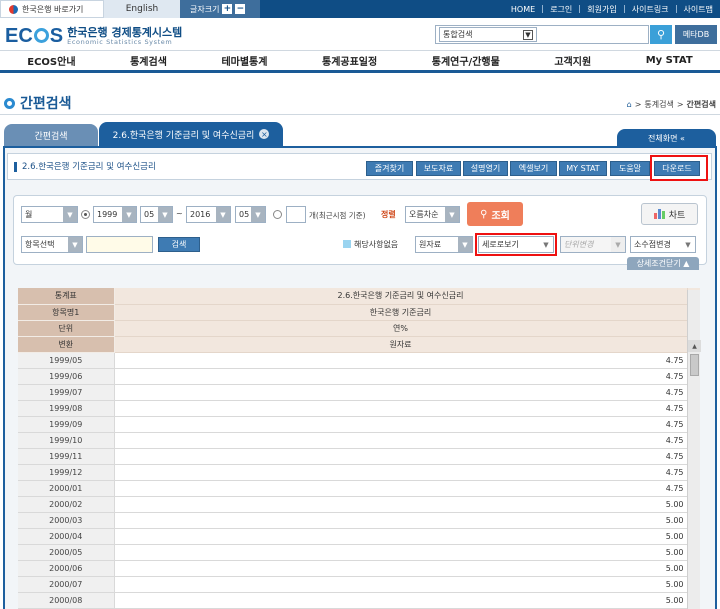 The height and width of the screenshot is (609, 720). Describe the element at coordinates (66, 552) in the screenshot. I see `row-date: 2000/05` at that location.